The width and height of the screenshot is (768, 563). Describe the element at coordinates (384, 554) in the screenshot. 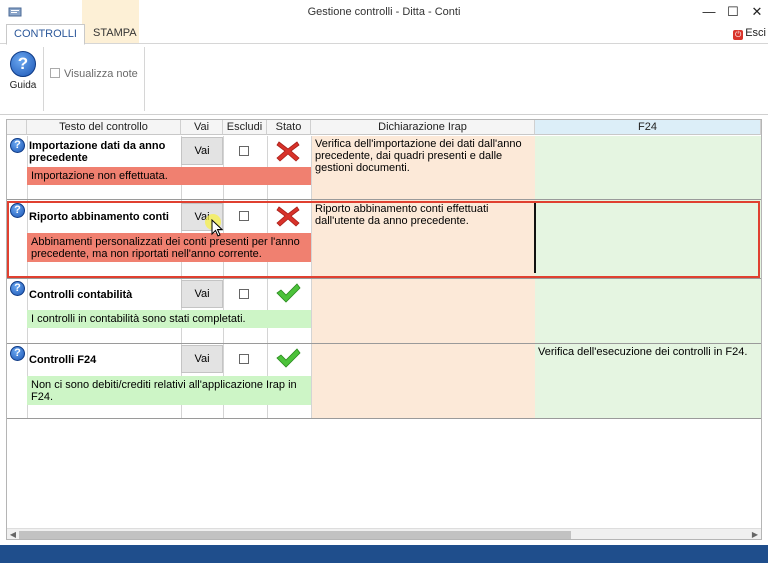

I see `taskbar-strip` at that location.